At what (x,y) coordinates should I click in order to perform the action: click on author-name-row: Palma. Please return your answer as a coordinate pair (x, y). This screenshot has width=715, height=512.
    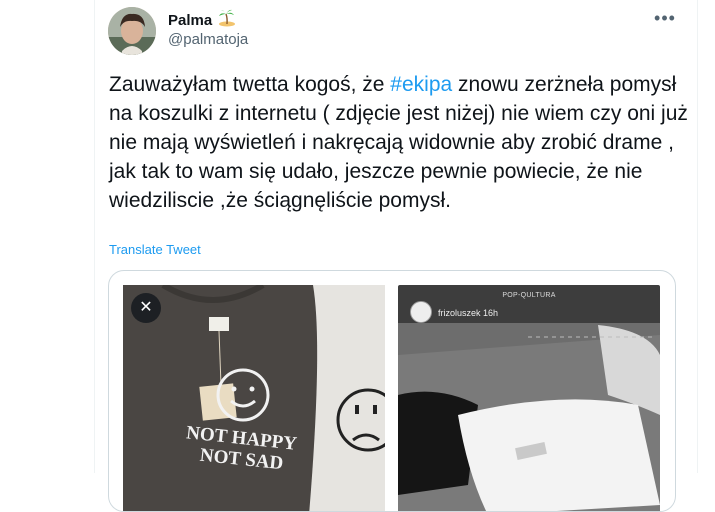
    Looking at the image, I should click on (202, 20).